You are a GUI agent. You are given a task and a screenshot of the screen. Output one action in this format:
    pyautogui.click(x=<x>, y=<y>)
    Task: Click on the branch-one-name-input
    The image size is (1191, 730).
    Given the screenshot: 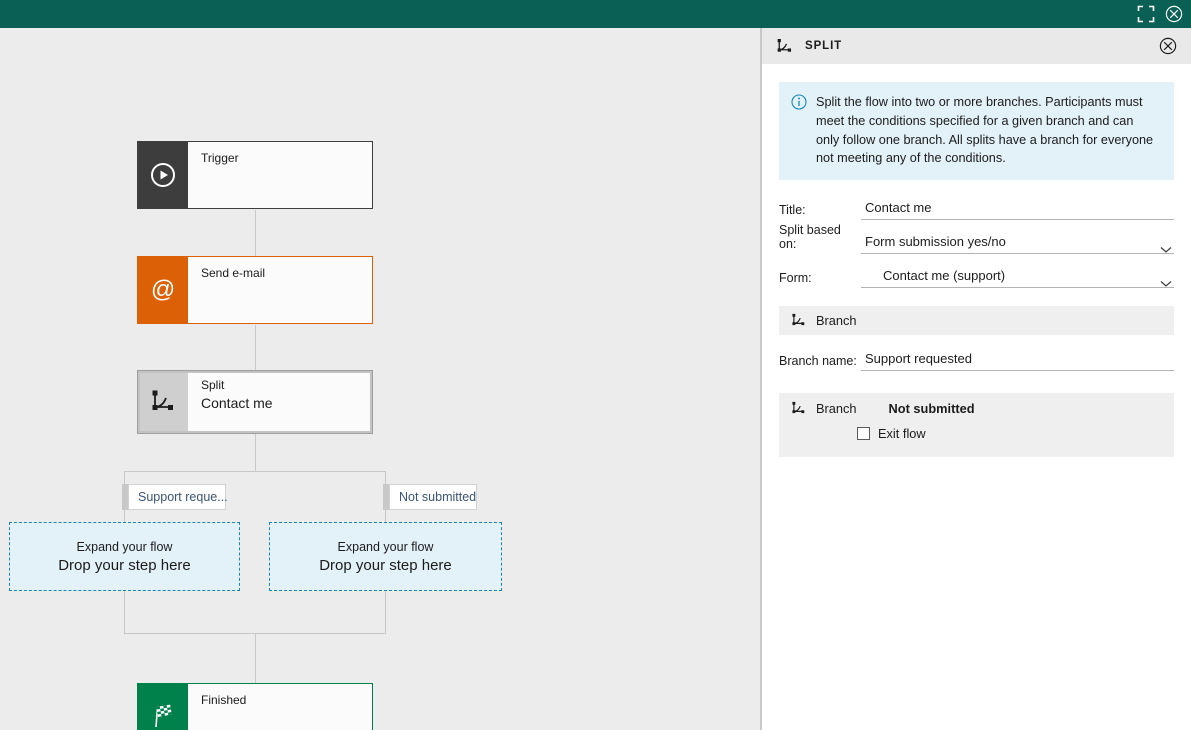 What is the action you would take?
    pyautogui.click(x=1017, y=360)
    